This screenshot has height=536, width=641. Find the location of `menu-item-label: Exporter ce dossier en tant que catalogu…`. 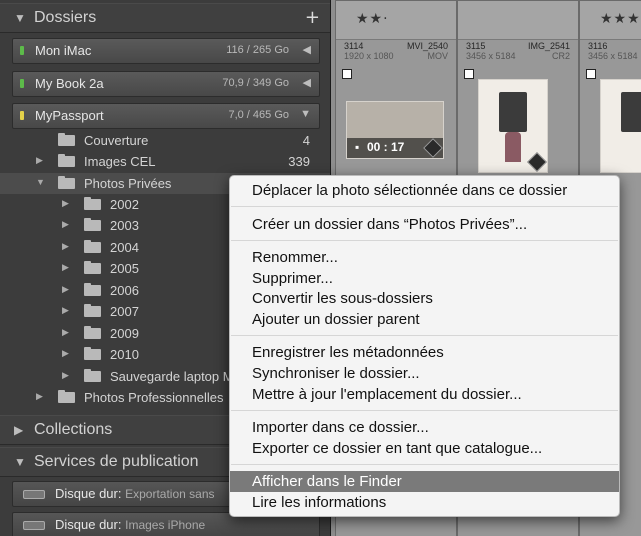

menu-item-label: Exporter ce dossier en tant que catalogu… is located at coordinates (397, 448).